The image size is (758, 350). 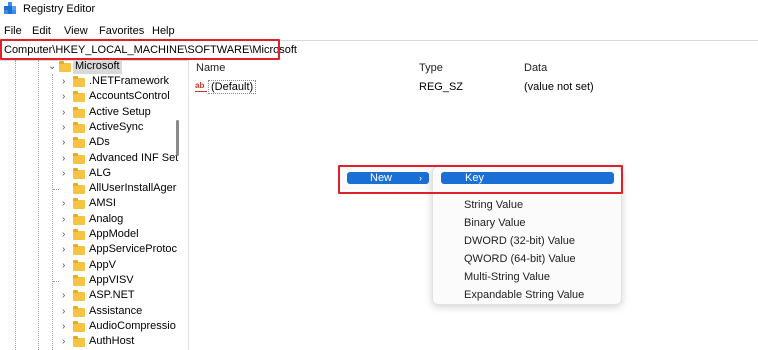 I want to click on column-header-type: Type, so click(x=431, y=68).